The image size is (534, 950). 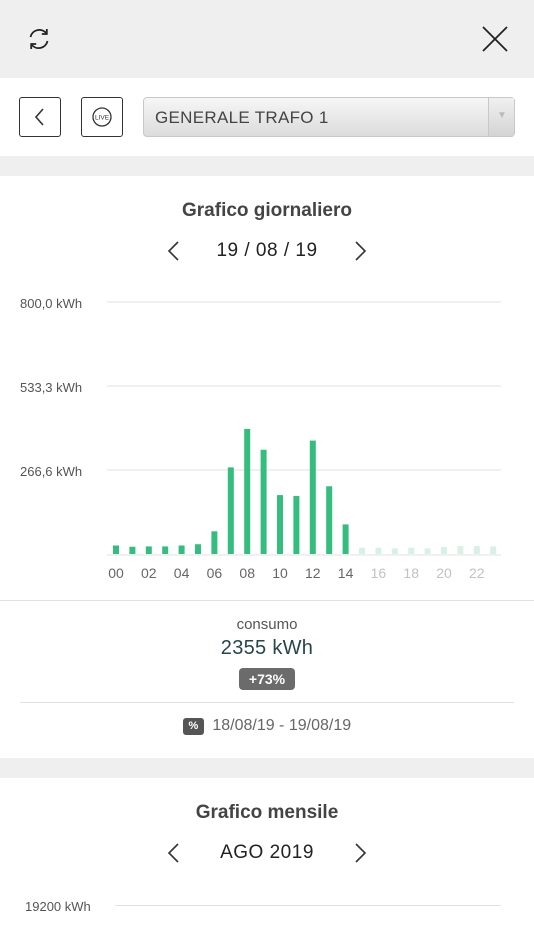 I want to click on compare-range-text: 18/08/19 - 19/08/19, so click(x=282, y=725).